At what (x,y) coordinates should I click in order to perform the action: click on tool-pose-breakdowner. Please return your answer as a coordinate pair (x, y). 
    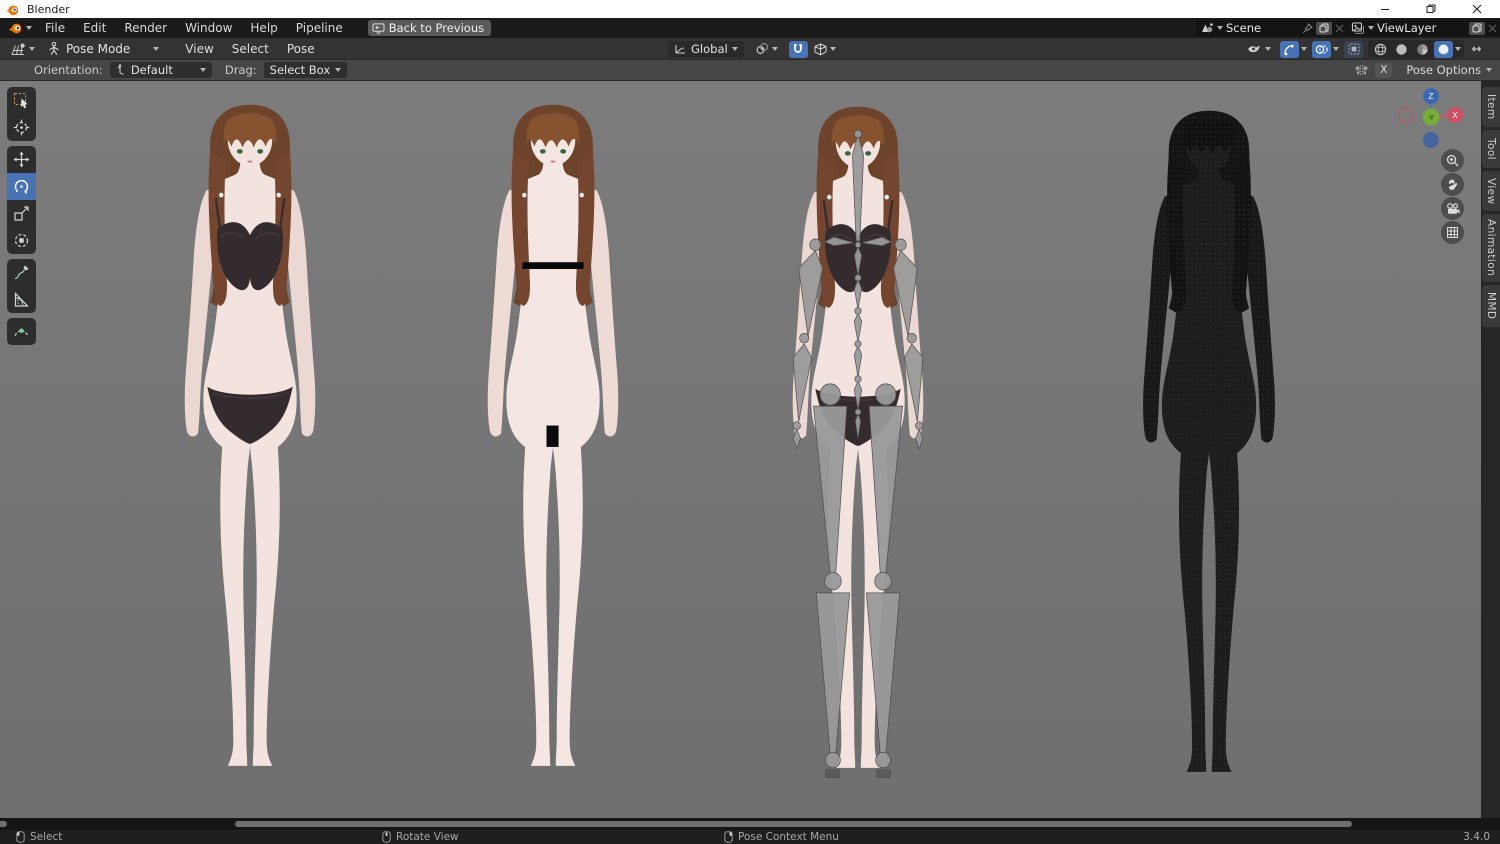
    Looking at the image, I should click on (21, 331).